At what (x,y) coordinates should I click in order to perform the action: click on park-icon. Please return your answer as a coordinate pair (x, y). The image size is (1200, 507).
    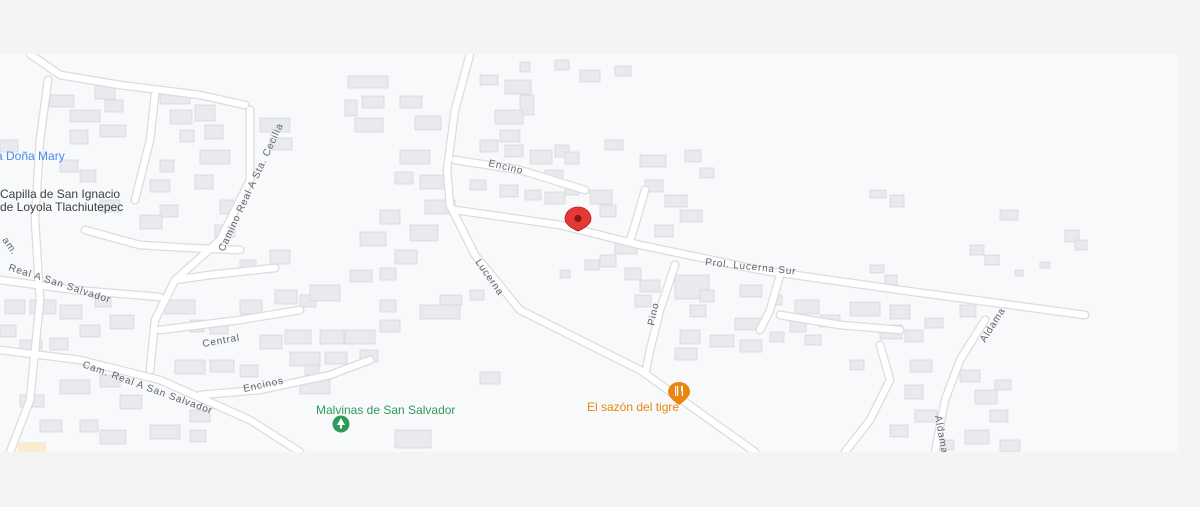
    Looking at the image, I should click on (341, 424).